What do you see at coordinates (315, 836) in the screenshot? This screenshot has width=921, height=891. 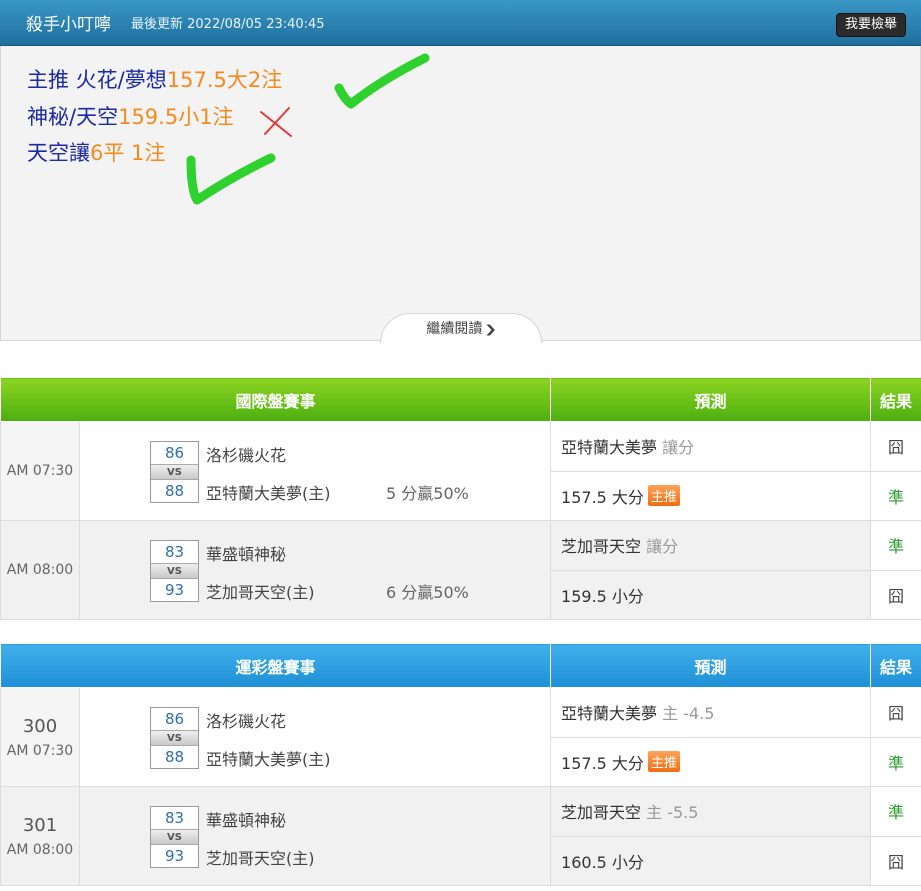 I see `match-cell: 83 VS 93 華盛頓神秘 芝加哥天空(主)` at bounding box center [315, 836].